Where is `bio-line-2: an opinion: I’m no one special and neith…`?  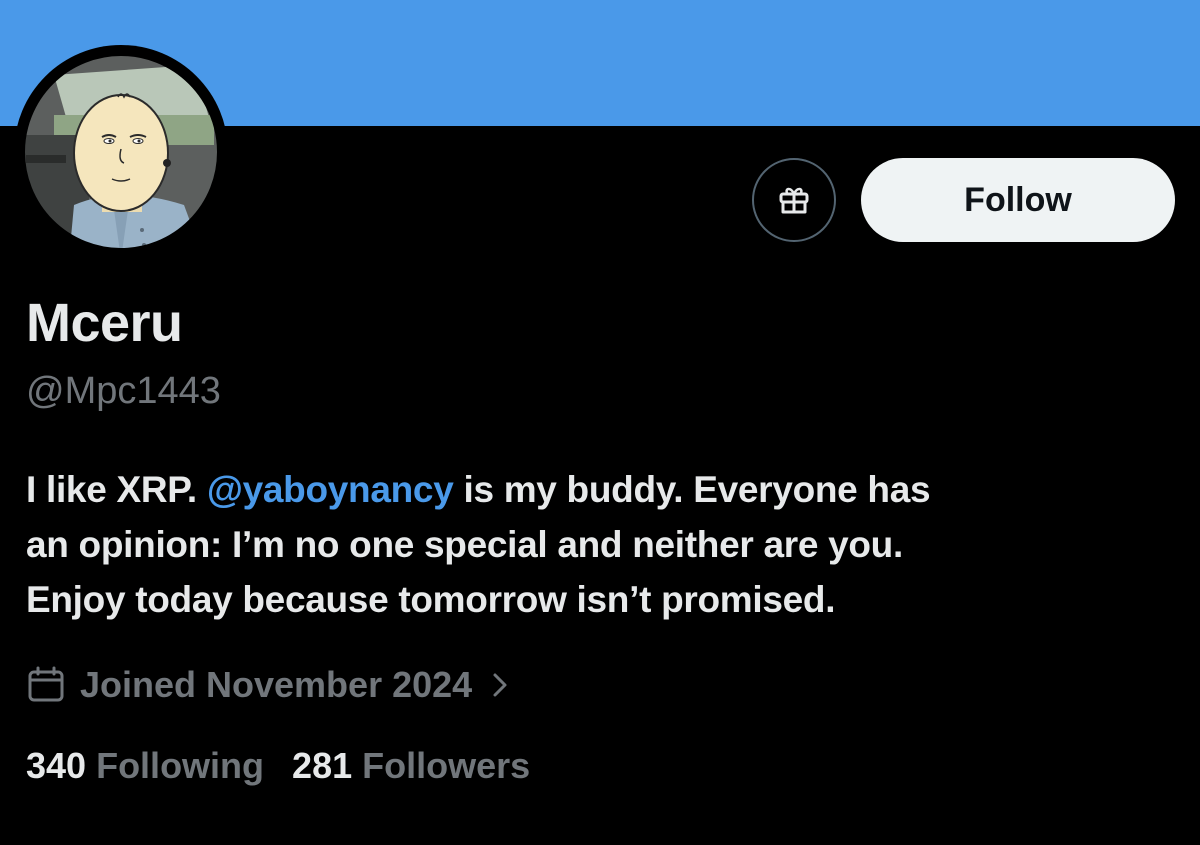
bio-line-2: an opinion: I’m no one special and neith… is located at coordinates (464, 544).